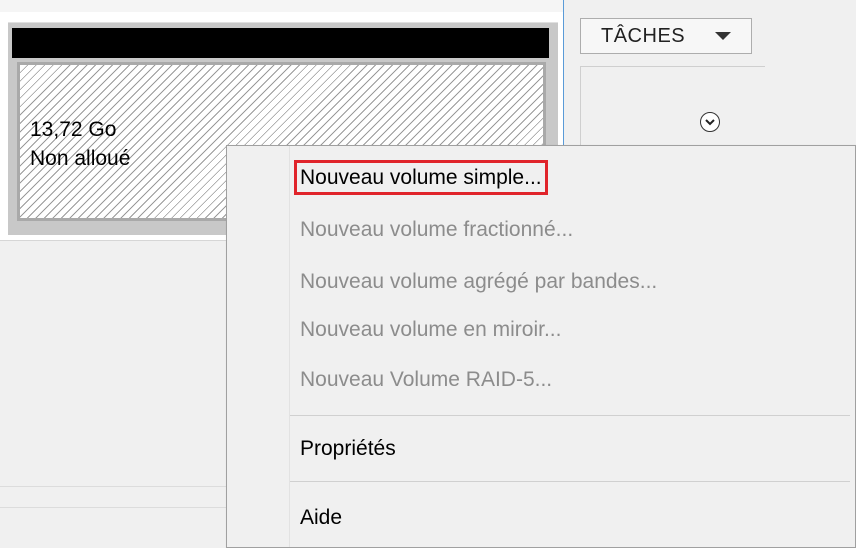 This screenshot has width=856, height=548. Describe the element at coordinates (321, 517) in the screenshot. I see `menu-item-label: Aide` at that location.